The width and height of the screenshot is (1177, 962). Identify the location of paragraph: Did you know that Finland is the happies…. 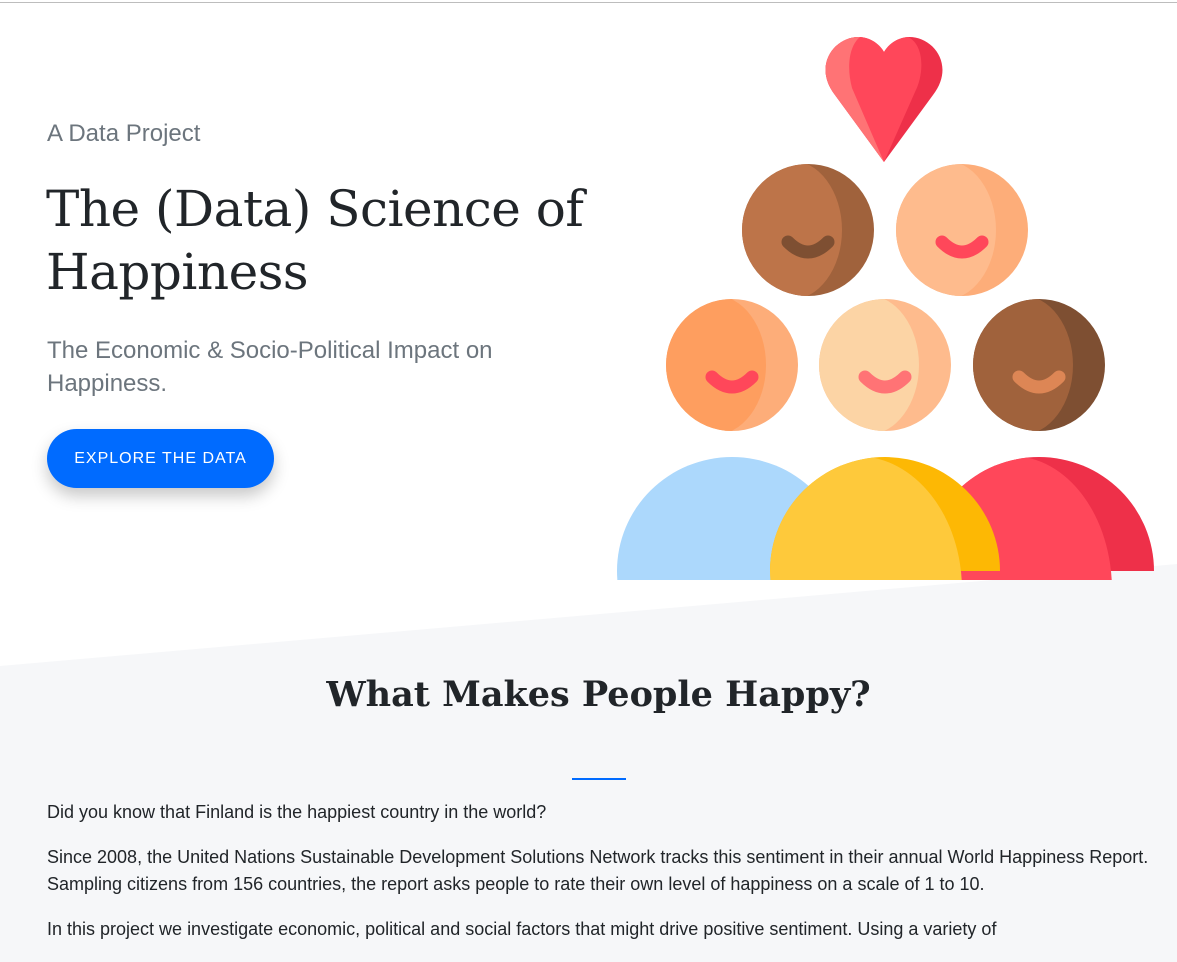
(297, 812).